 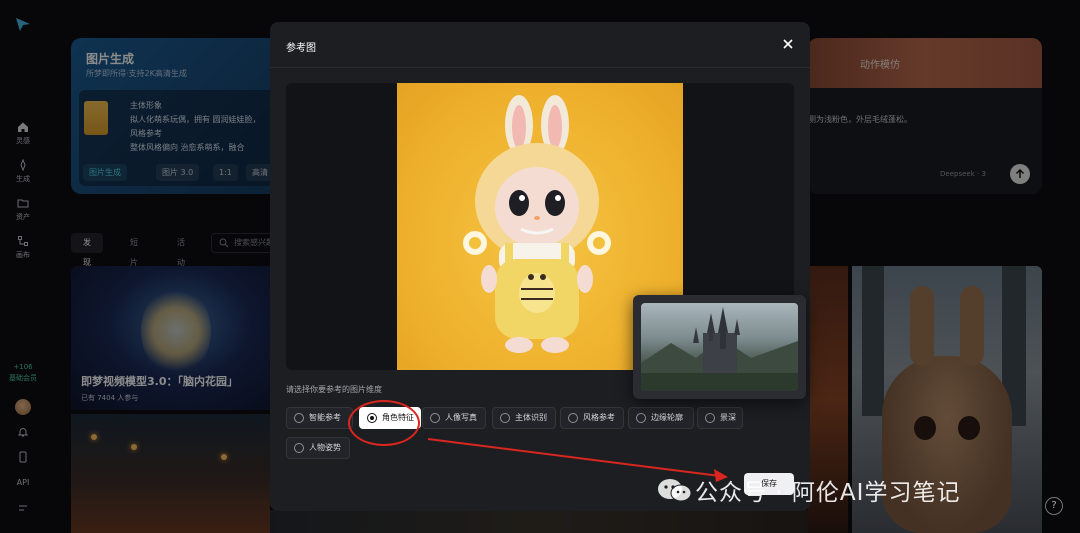 I want to click on dimension-hint: 请选择你要参考的图片维度, so click(x=334, y=389).